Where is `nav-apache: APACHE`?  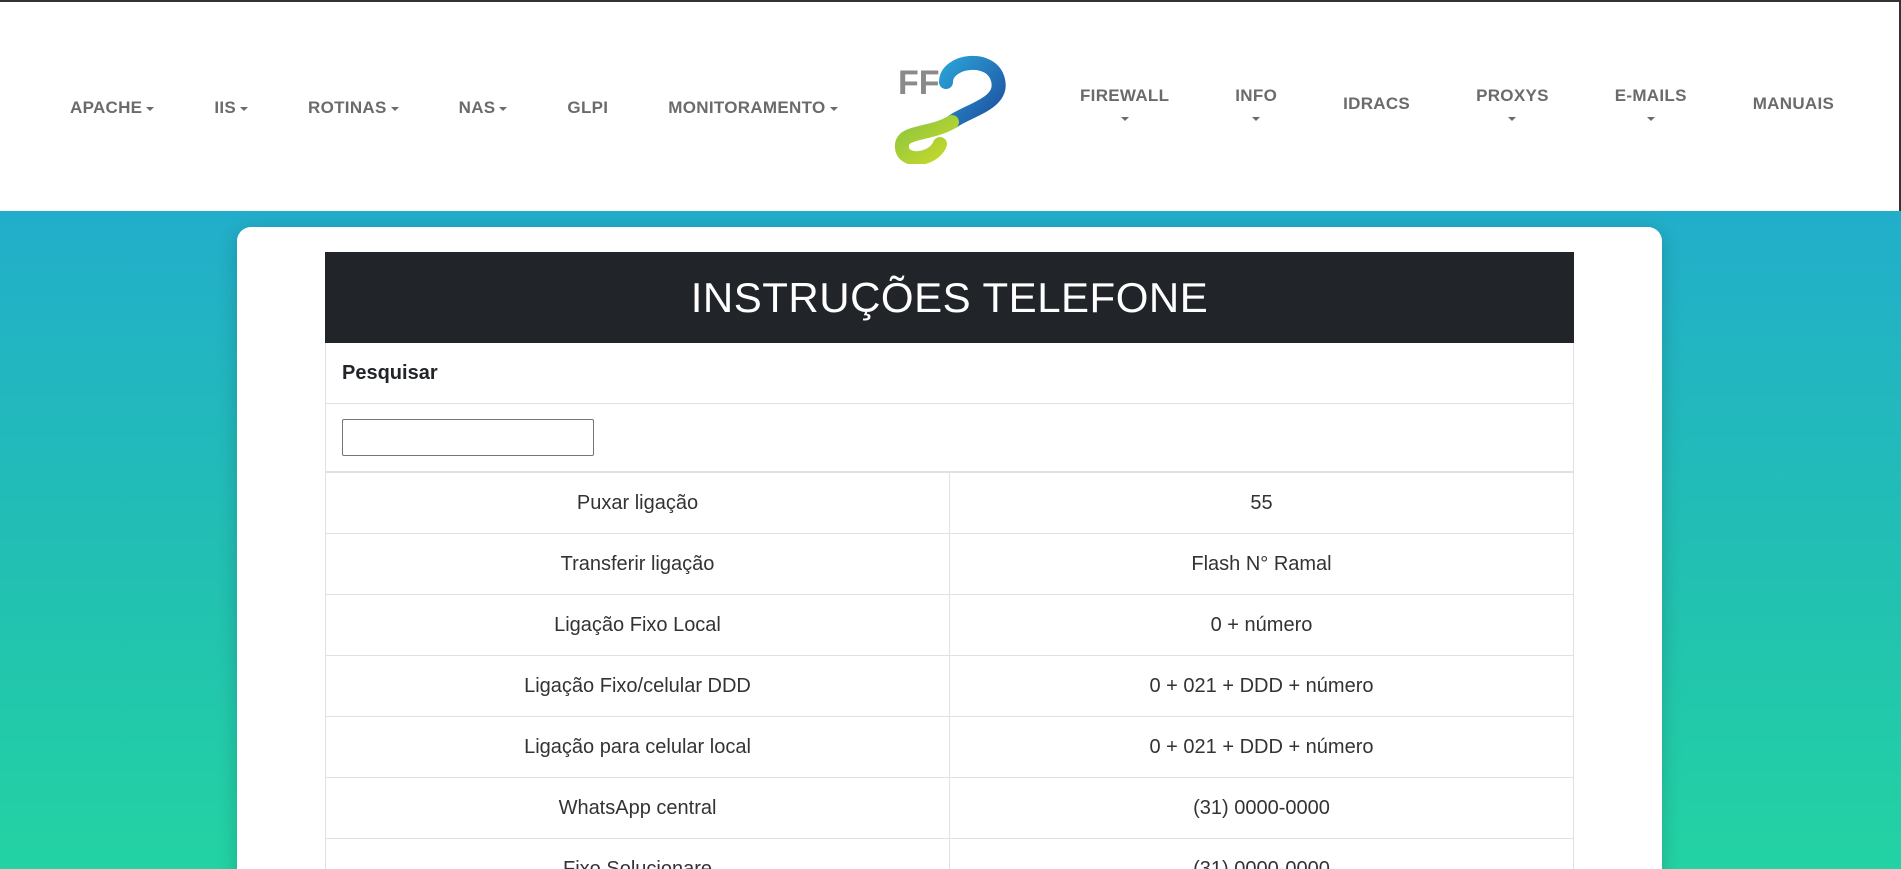 nav-apache: APACHE is located at coordinates (112, 108).